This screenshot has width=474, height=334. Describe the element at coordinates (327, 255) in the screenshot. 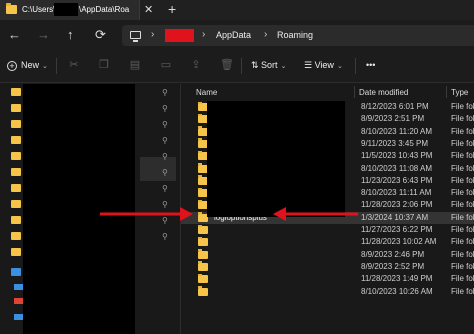

I see `folder-row: 8/9/2023 2:46 PM File fold` at that location.